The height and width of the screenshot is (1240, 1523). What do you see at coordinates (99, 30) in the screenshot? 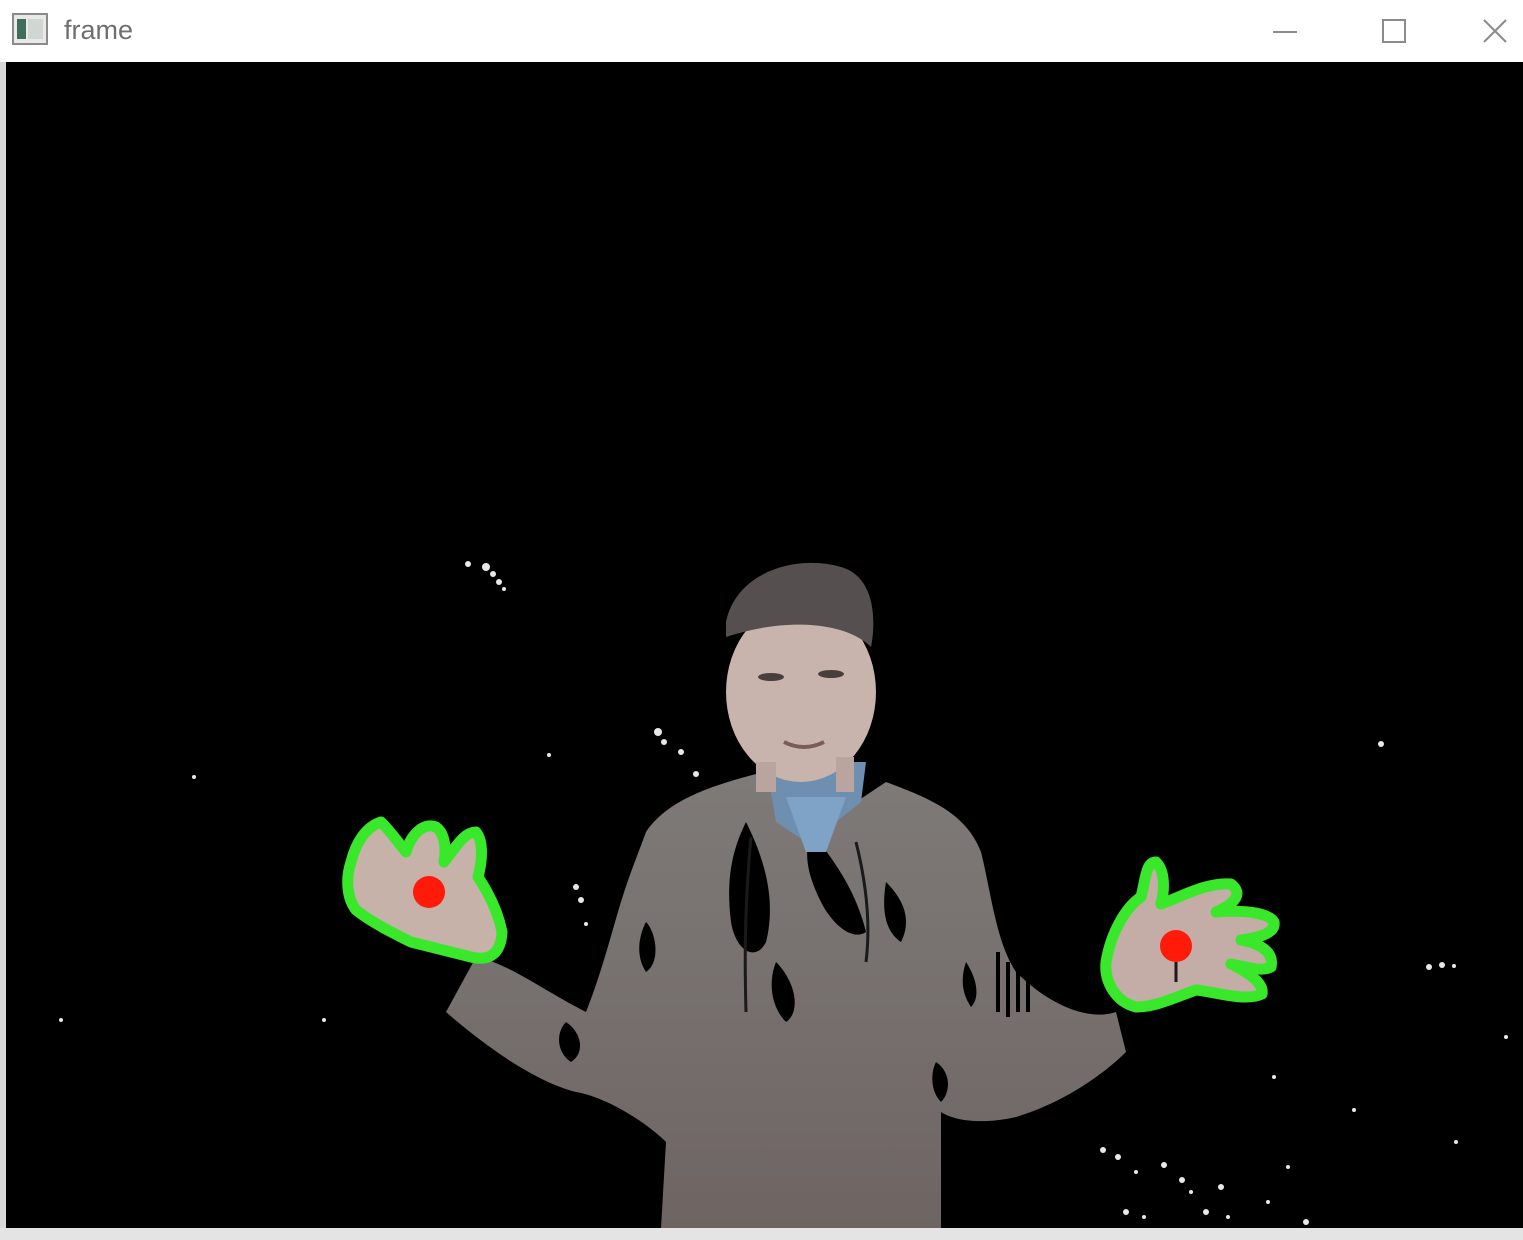
I see `window-title: frame` at bounding box center [99, 30].